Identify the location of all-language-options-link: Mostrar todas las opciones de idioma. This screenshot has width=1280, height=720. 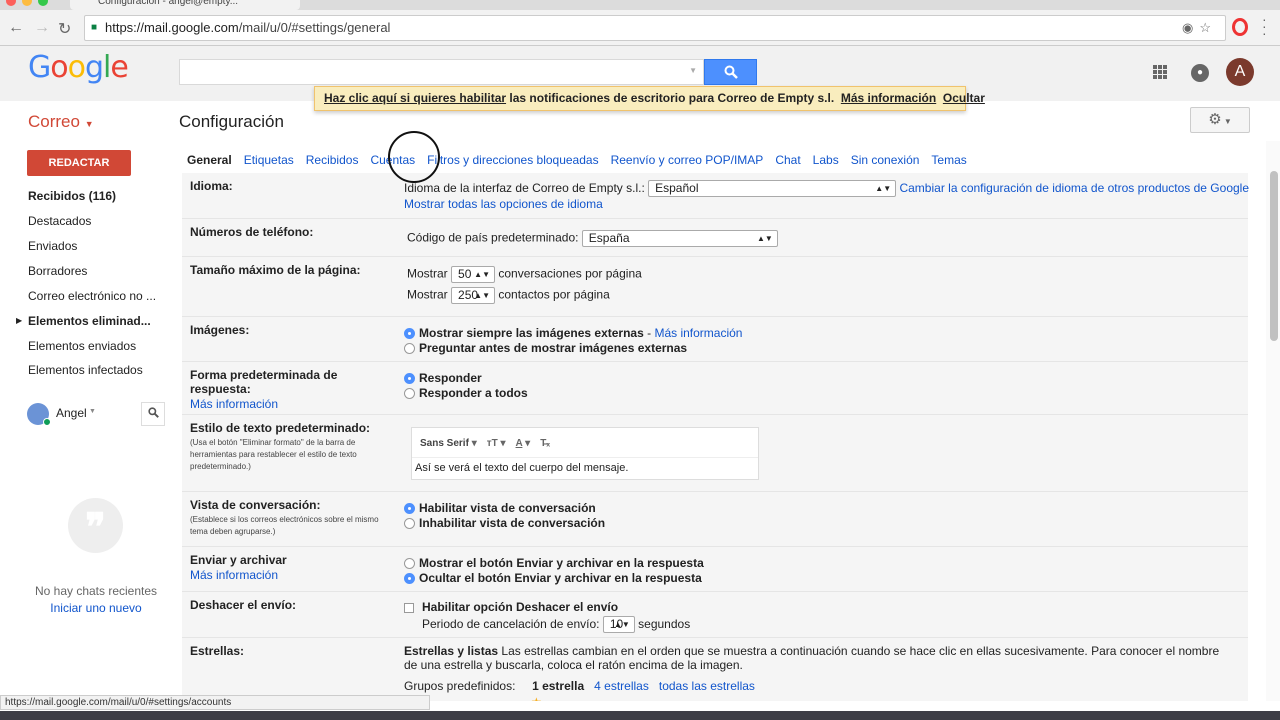
(826, 204).